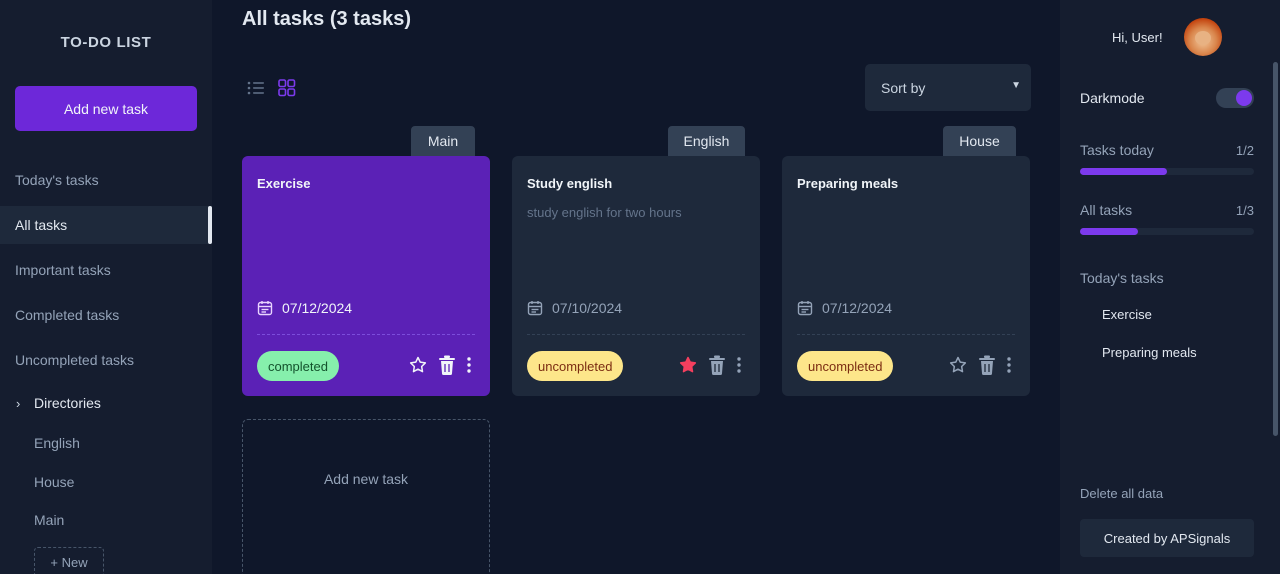 This screenshot has width=1280, height=574. Describe the element at coordinates (106, 225) in the screenshot. I see `nav-all-tasks: All tasks` at that location.